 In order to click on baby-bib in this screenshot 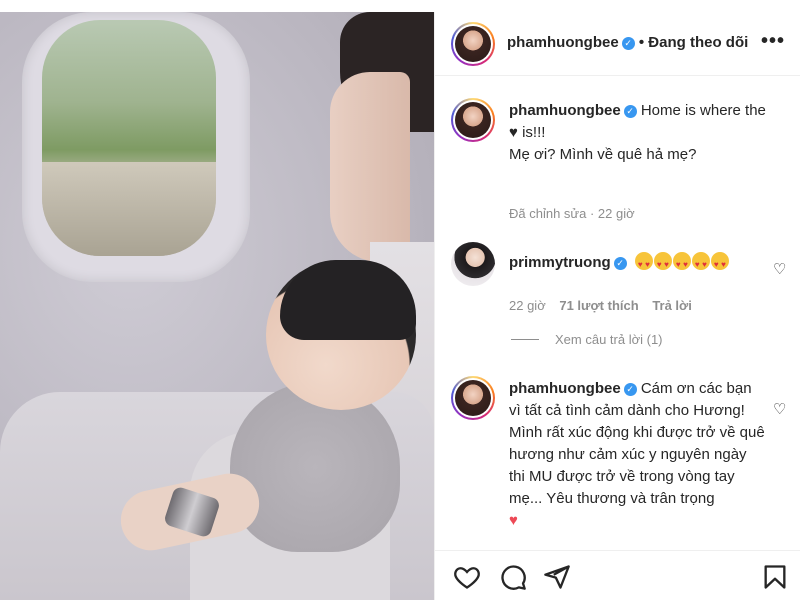, I will do `click(315, 467)`.